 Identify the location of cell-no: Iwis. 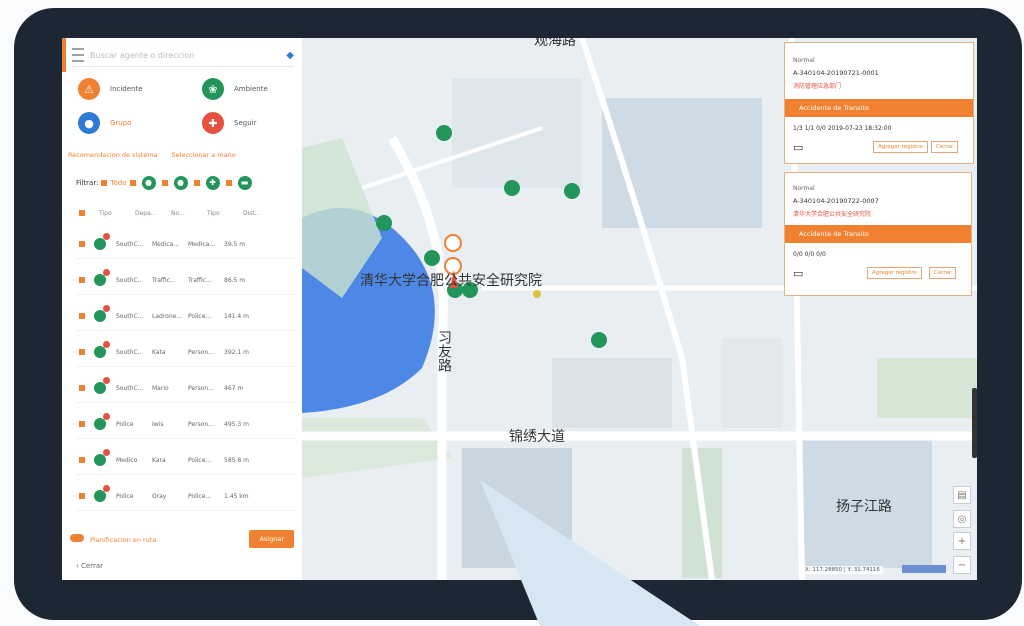
(158, 424).